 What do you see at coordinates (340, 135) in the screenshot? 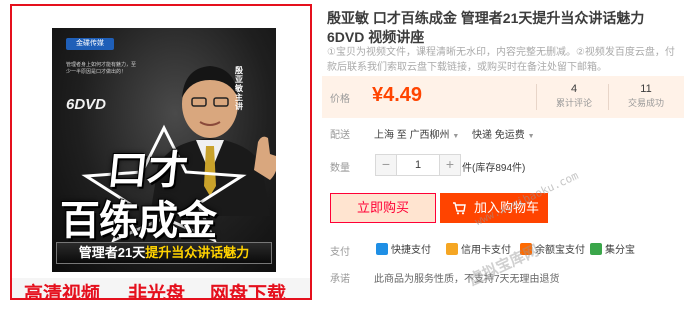
I see `shipping-label: 配送` at bounding box center [340, 135].